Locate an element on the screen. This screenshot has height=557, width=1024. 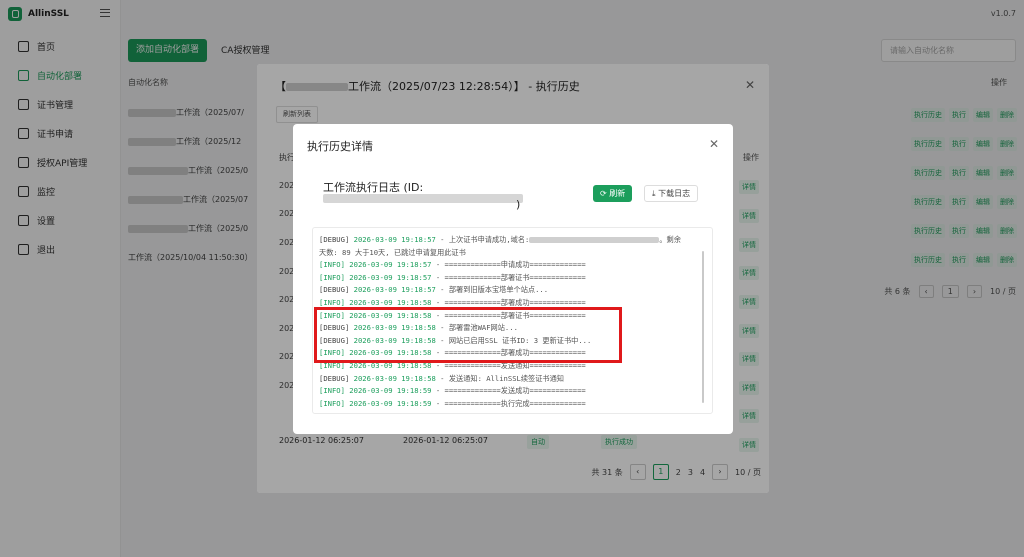
log-message: - 上次证书申请成功,域名: is located at coordinates (482, 239).